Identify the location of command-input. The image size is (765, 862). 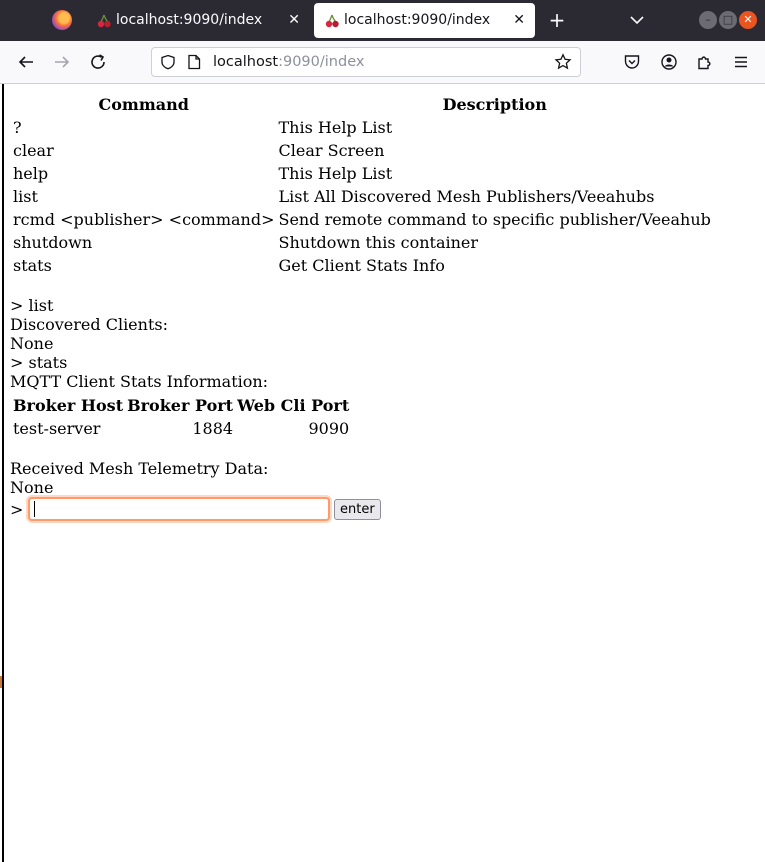
(179, 509).